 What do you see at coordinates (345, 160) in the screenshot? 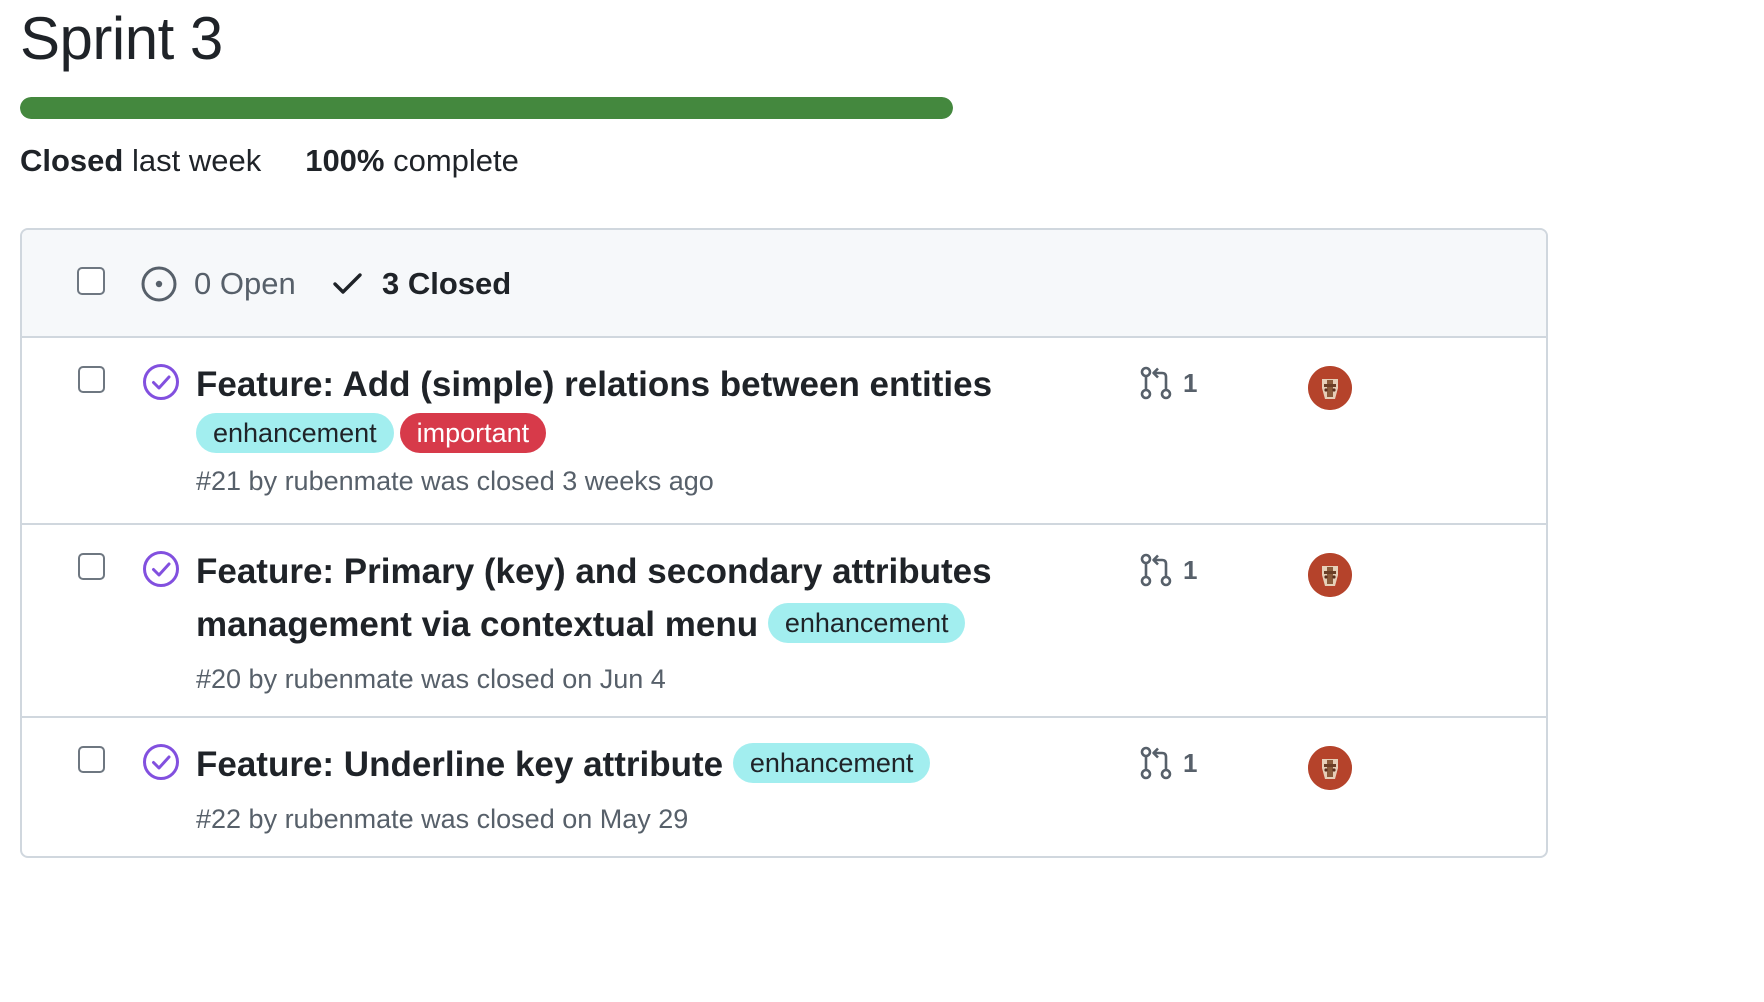
I see `complete-percent: 100%` at bounding box center [345, 160].